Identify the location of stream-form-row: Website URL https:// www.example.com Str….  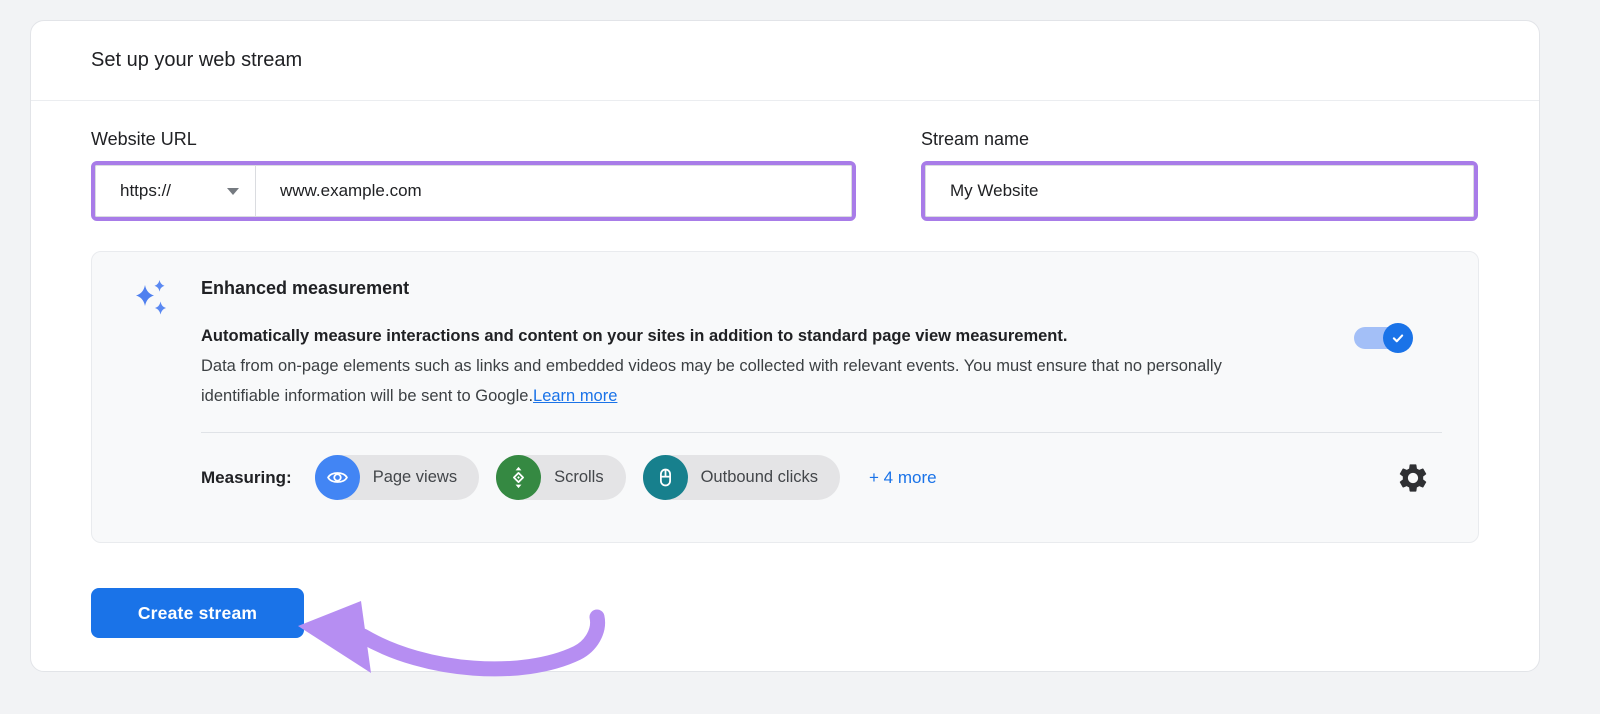
(785, 175).